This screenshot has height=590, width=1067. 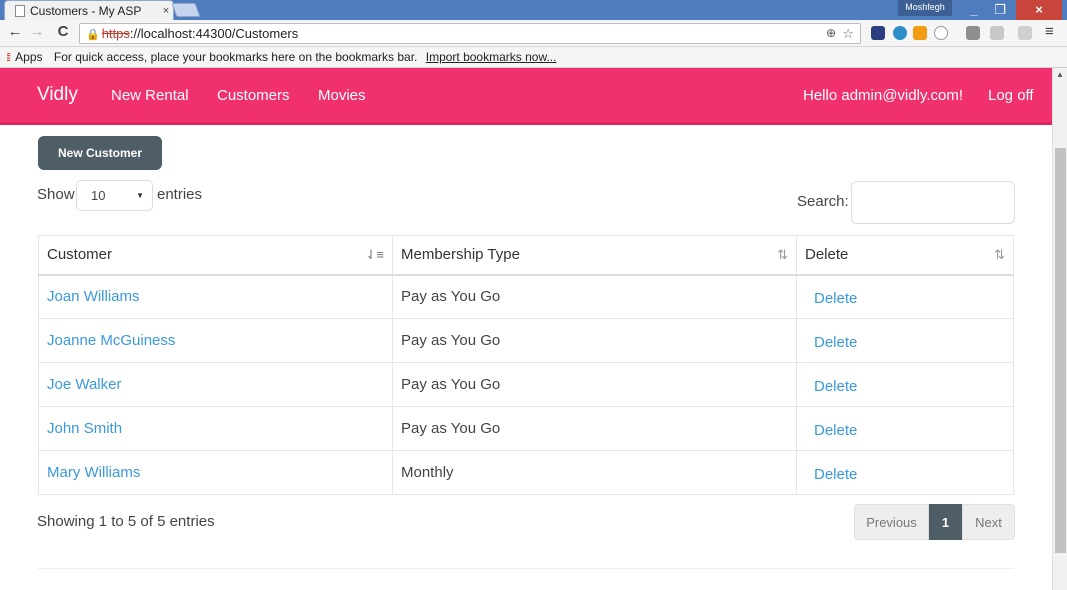 I want to click on extension-icon, so click(x=878, y=33).